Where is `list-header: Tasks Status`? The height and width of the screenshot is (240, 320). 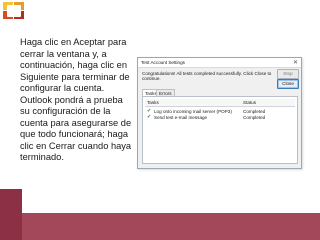
list-header: Tasks Status is located at coordinates (220, 103).